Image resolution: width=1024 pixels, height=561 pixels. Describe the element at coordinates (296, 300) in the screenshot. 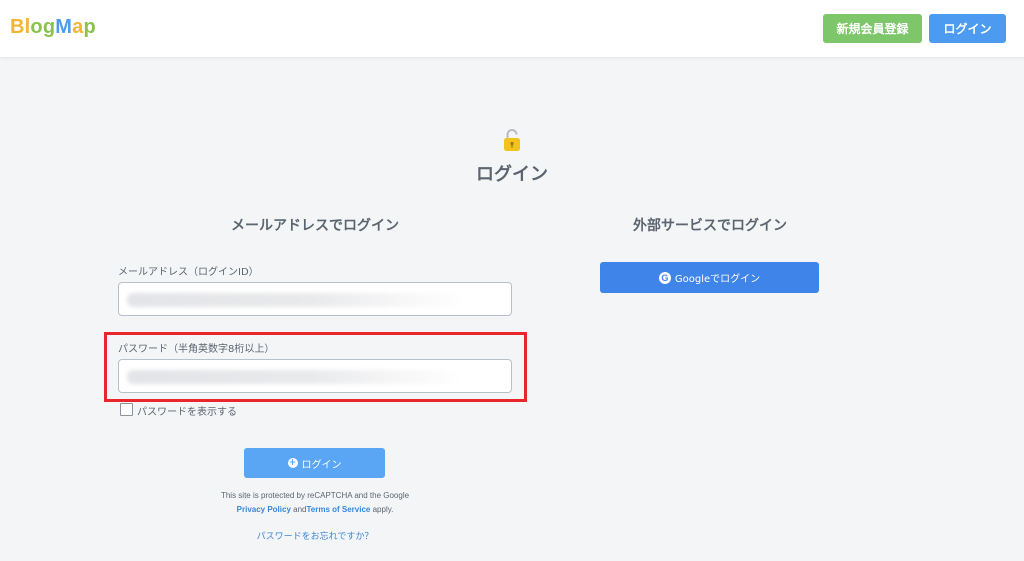

I see `email-field-redacted-value` at that location.